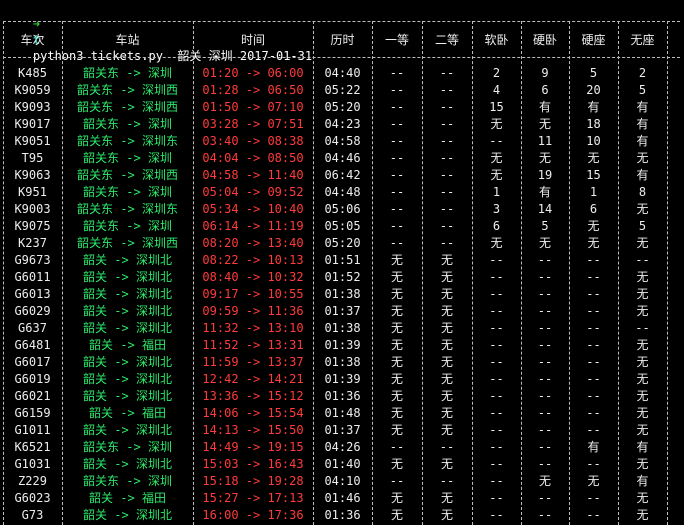 The height and width of the screenshot is (525, 684). What do you see at coordinates (32, 226) in the screenshot?
I see `train-number-cell: K9075` at bounding box center [32, 226].